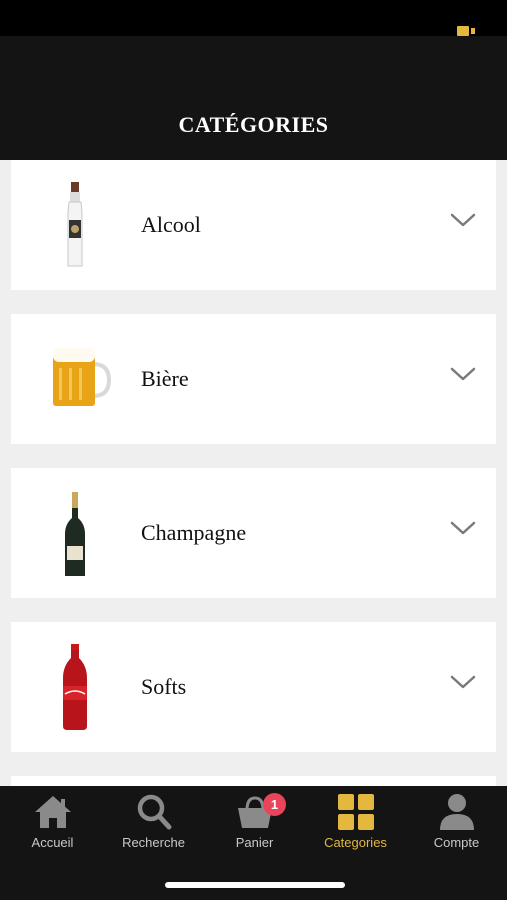 This screenshot has width=507, height=900. Describe the element at coordinates (457, 812) in the screenshot. I see `user-icon` at that location.